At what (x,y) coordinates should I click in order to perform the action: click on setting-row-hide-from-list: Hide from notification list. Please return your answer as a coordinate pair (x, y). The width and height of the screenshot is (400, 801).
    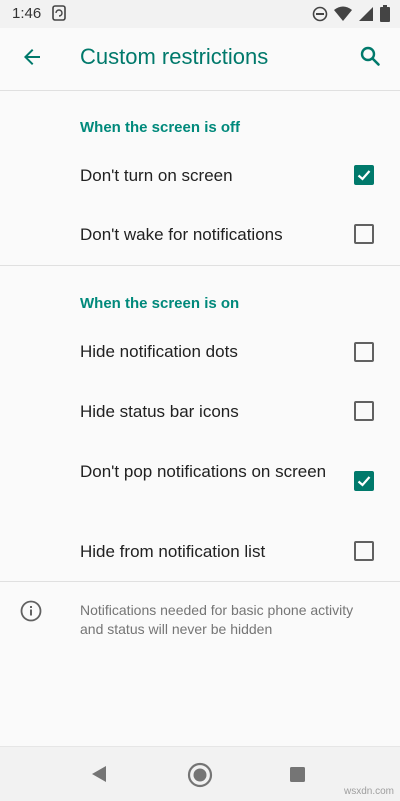
    Looking at the image, I should click on (200, 553).